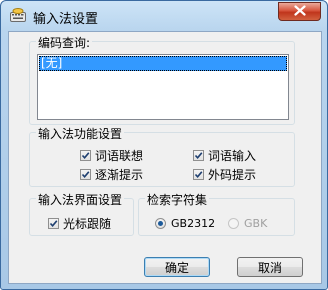 The image size is (328, 290). Describe the element at coordinates (232, 156) in the screenshot. I see `checkbox-label: 词语输入` at that location.